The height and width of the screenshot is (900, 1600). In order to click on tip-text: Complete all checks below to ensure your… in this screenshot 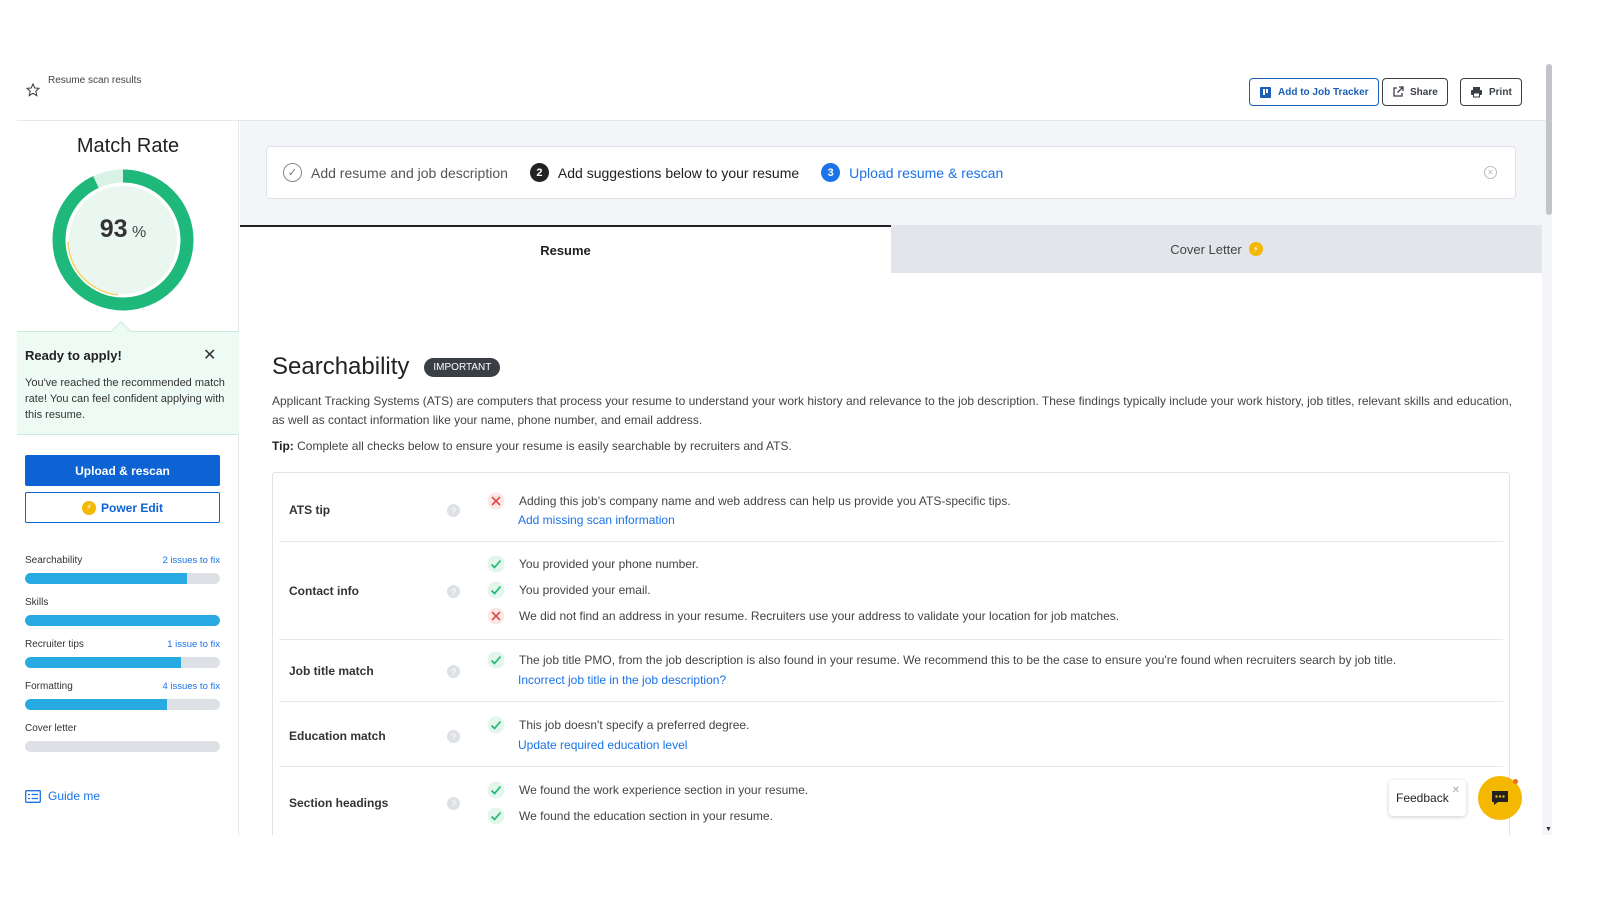, I will do `click(542, 446)`.